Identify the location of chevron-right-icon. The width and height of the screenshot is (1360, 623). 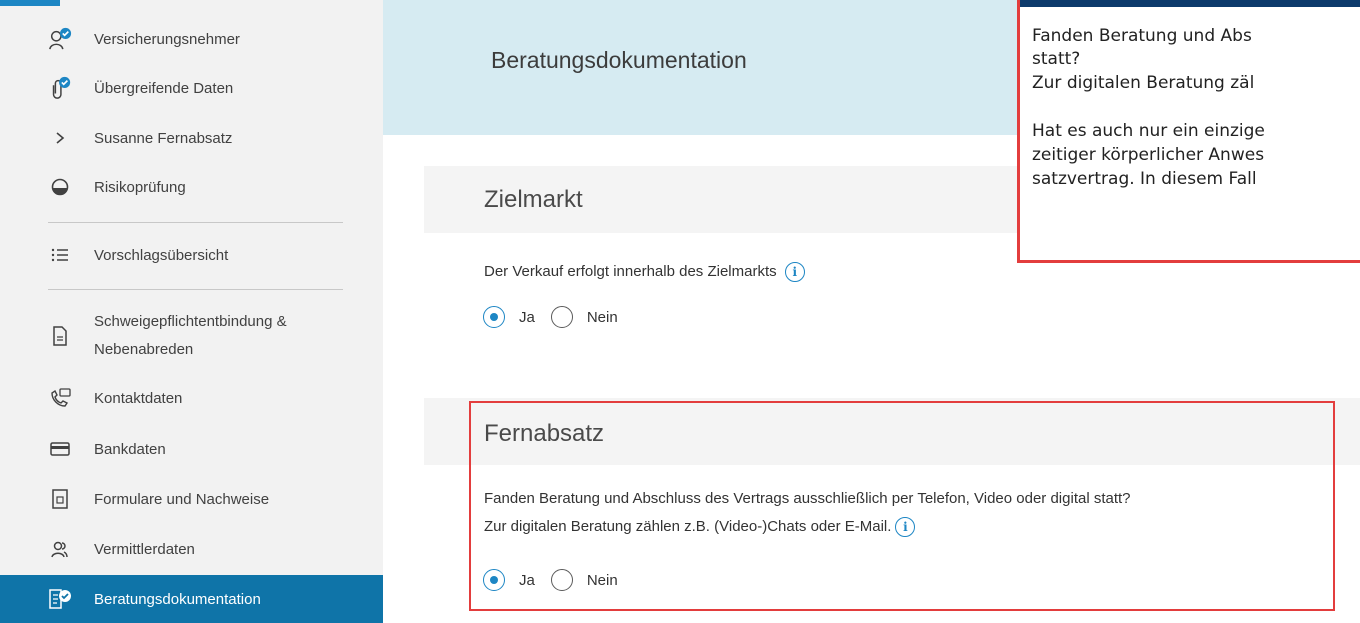
(60, 138).